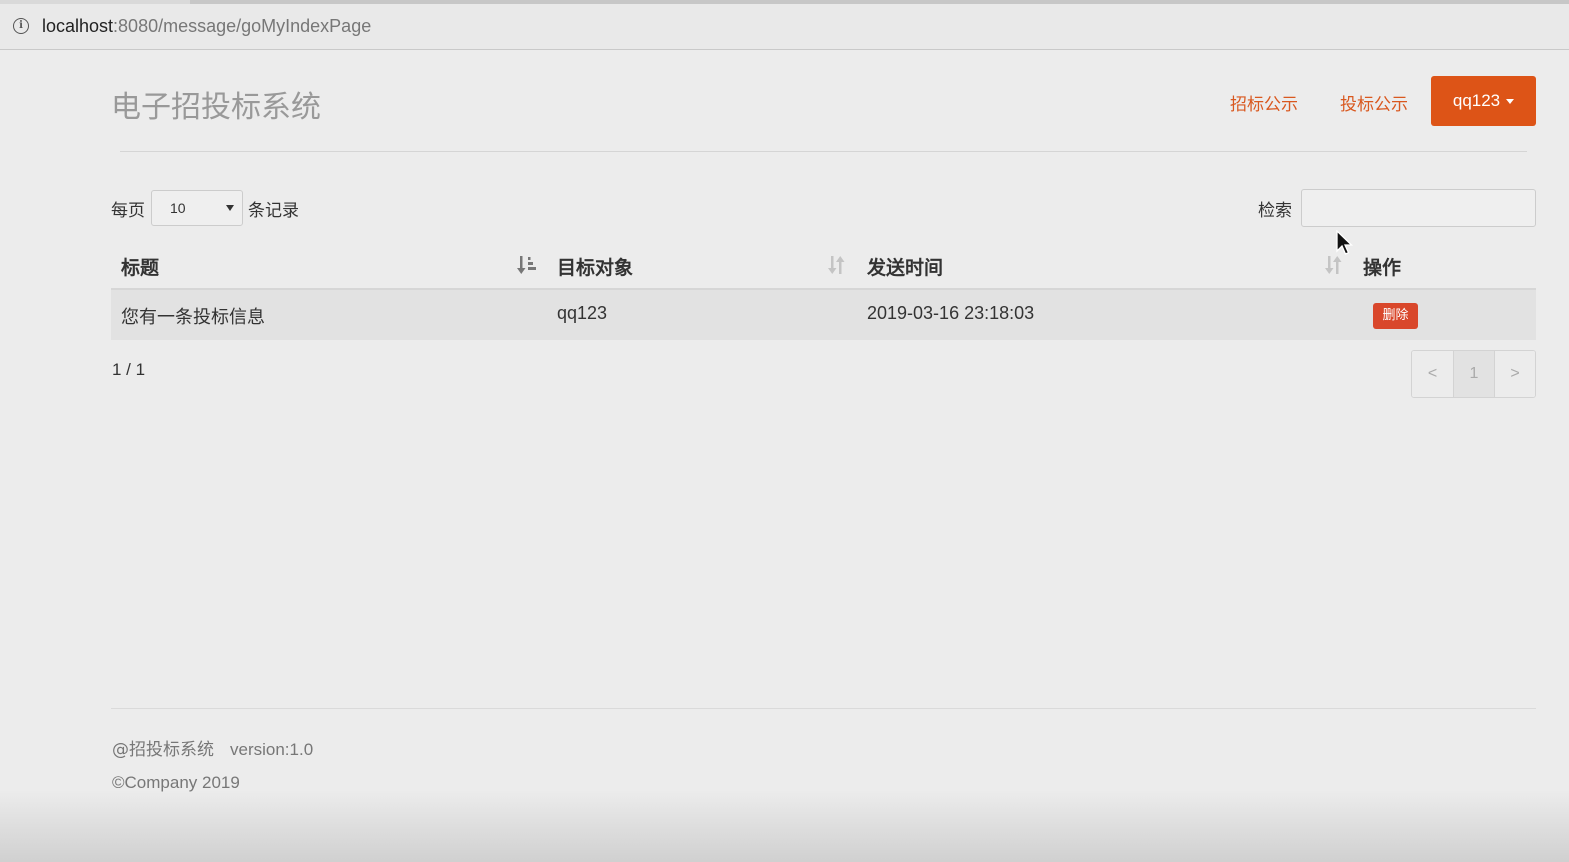 The width and height of the screenshot is (1569, 862). I want to click on user-menu-button: qq123, so click(1483, 101).